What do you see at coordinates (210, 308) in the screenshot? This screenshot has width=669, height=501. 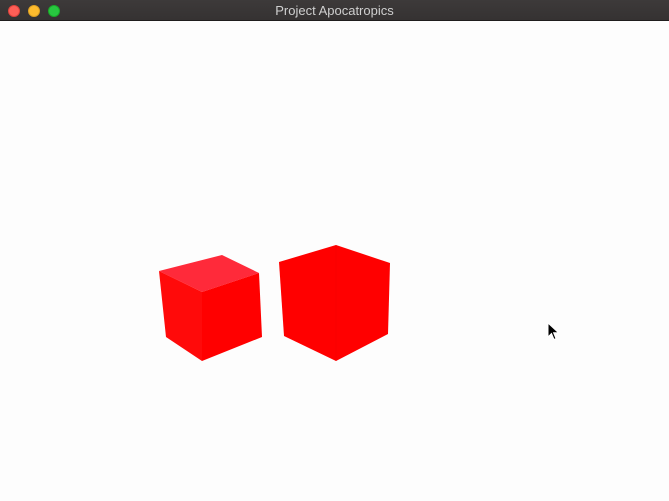 I see `cube-left` at bounding box center [210, 308].